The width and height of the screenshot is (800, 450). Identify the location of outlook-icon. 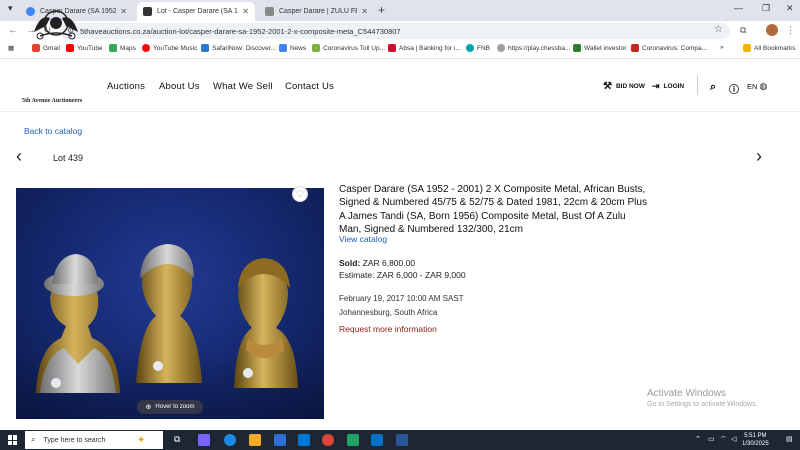
(377, 440).